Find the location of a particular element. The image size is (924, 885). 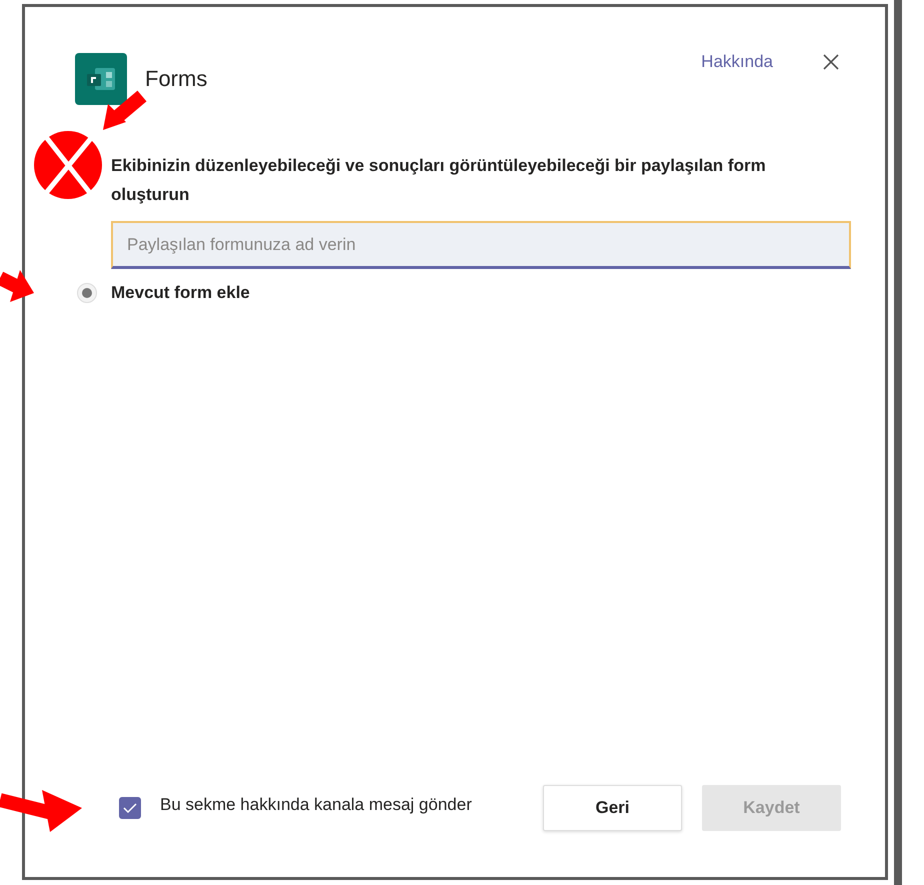

dialog-title: Forms is located at coordinates (176, 79).